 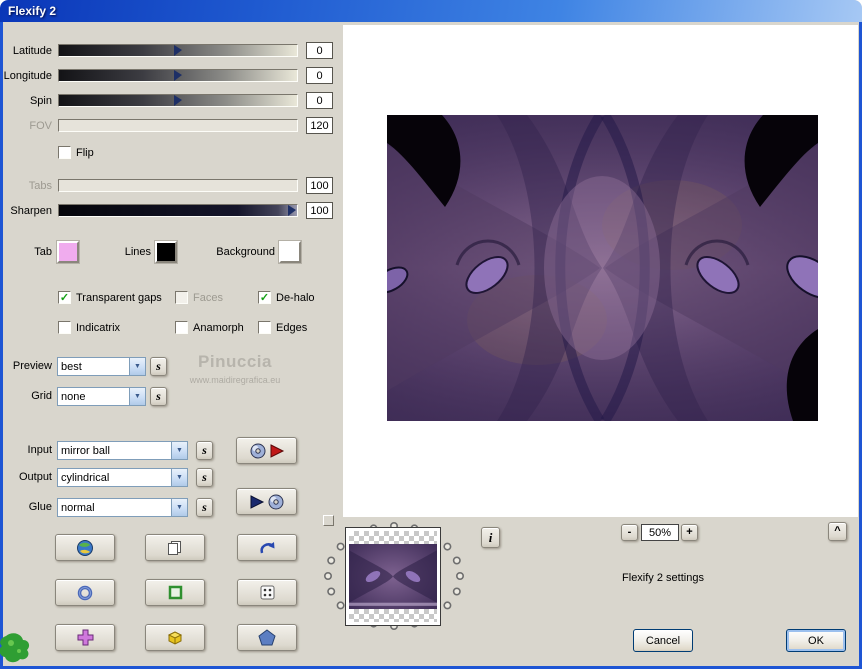 What do you see at coordinates (158, 396) in the screenshot?
I see `grid-shuffle-button: s` at bounding box center [158, 396].